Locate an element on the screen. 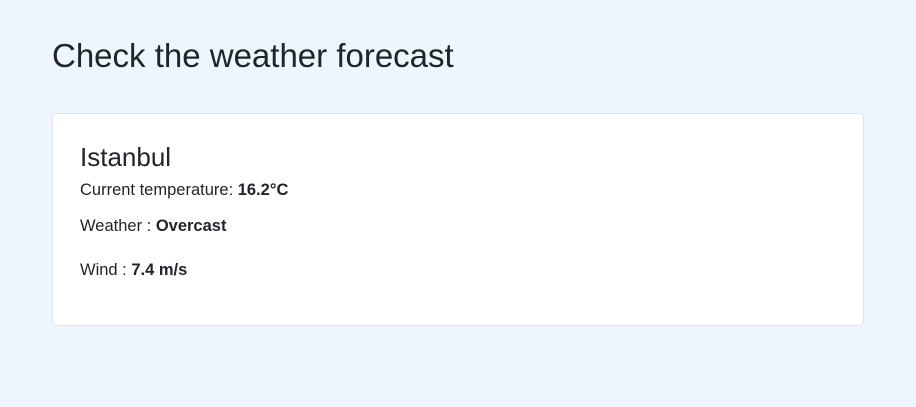 Image resolution: width=916 pixels, height=407 pixels. temperature-value: 16.2°C is located at coordinates (263, 190).